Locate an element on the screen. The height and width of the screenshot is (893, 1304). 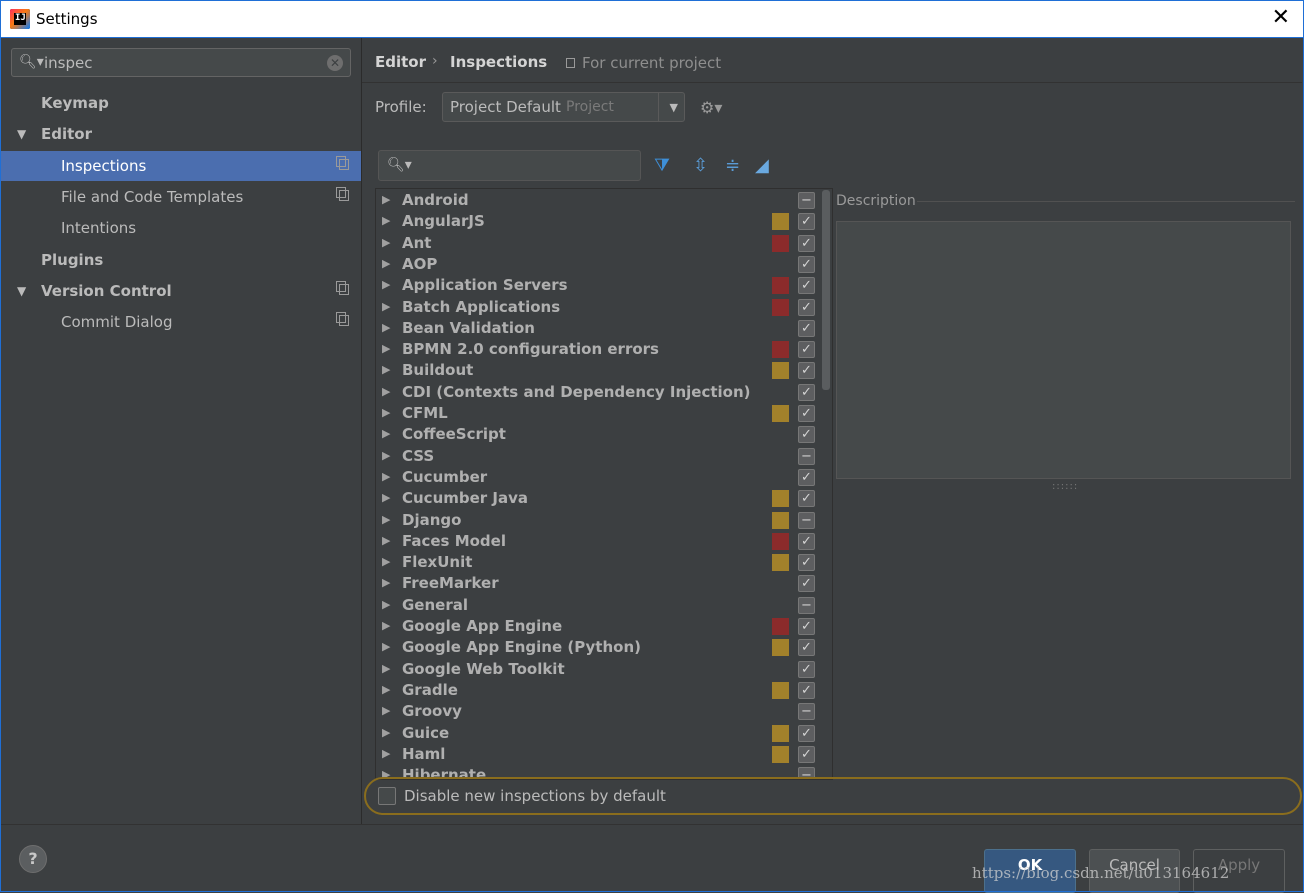
inspection-group-row: ▶ Bean Validation ✓ is located at coordinates (604, 328).